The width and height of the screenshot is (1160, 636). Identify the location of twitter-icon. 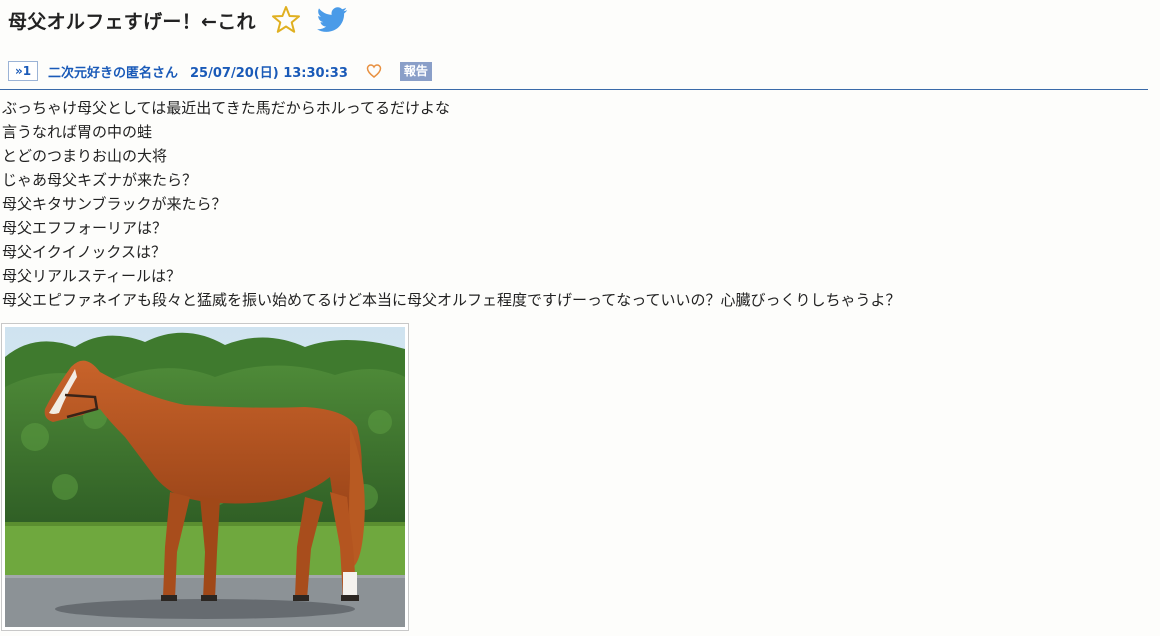
(332, 20).